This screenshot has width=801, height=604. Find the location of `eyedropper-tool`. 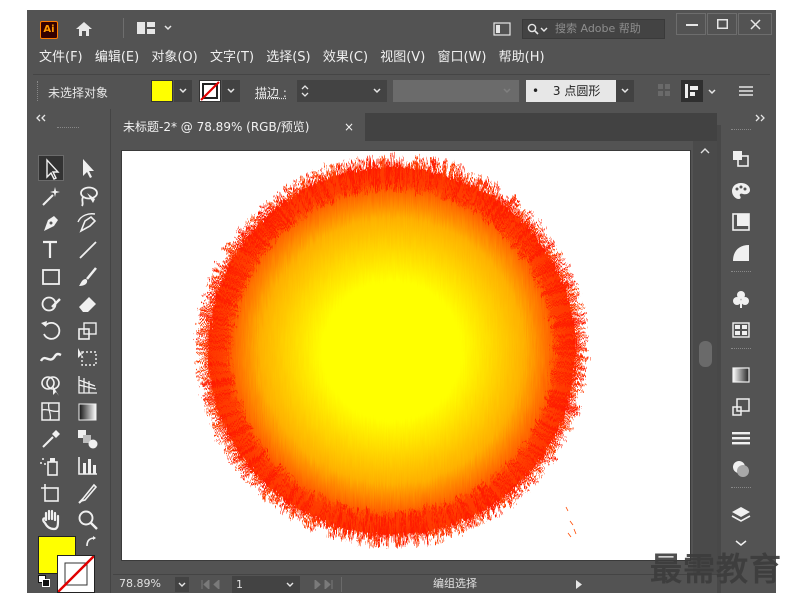

eyedropper-tool is located at coordinates (51, 439).